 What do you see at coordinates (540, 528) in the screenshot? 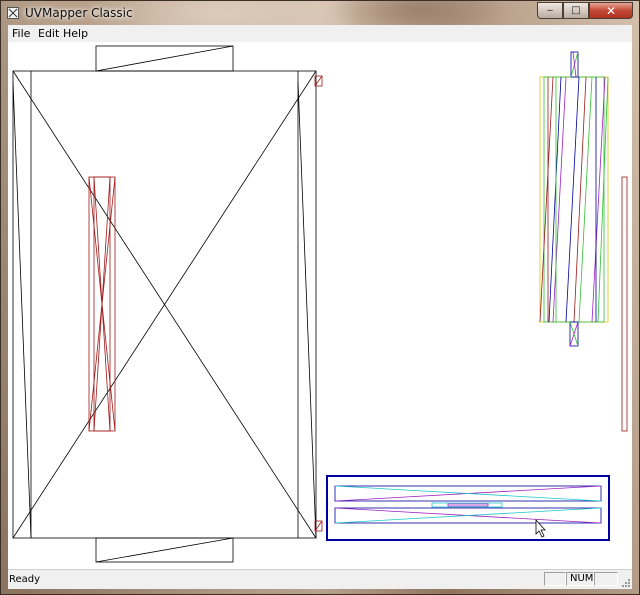
I see `mouse-cursor-icon` at bounding box center [540, 528].